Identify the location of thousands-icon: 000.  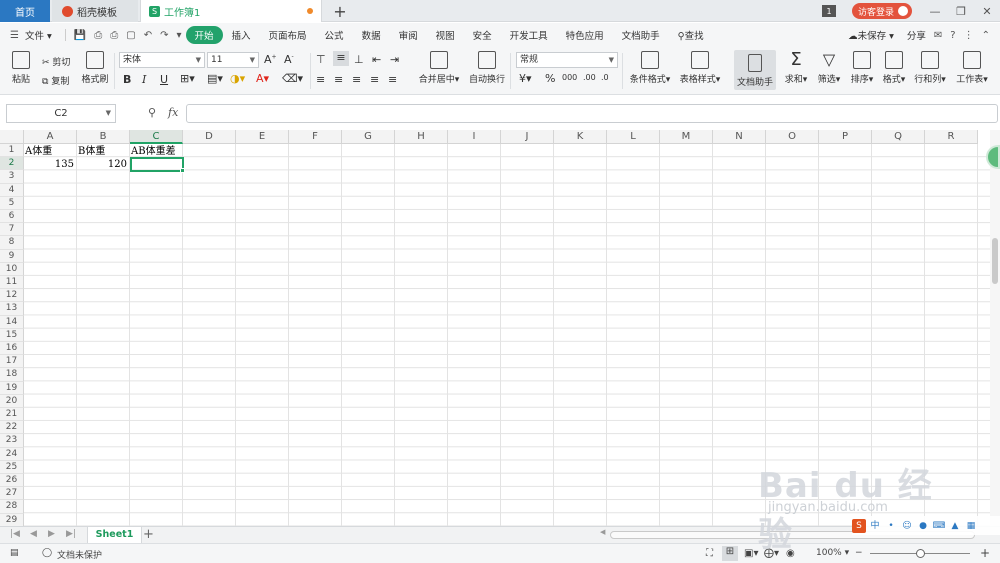
(569, 77).